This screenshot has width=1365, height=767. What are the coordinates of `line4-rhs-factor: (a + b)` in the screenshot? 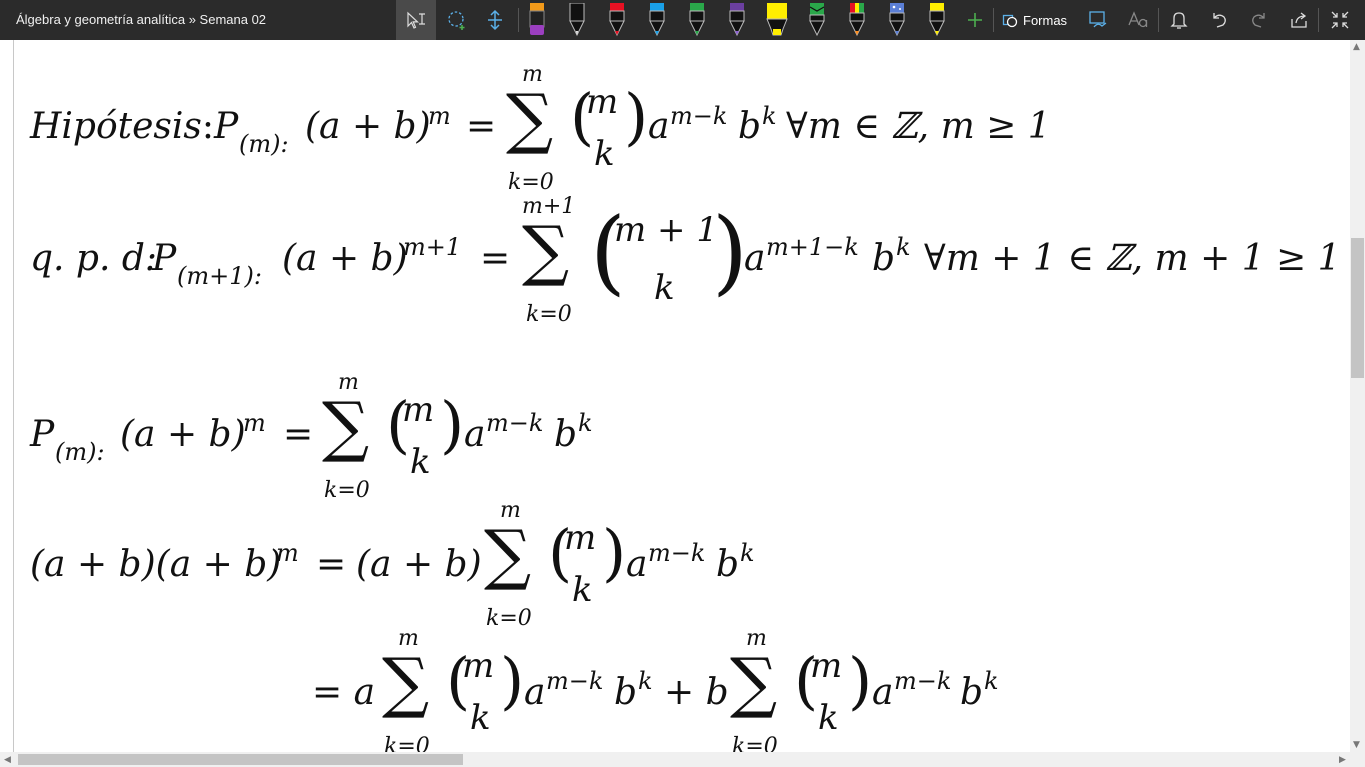 It's located at (419, 564).